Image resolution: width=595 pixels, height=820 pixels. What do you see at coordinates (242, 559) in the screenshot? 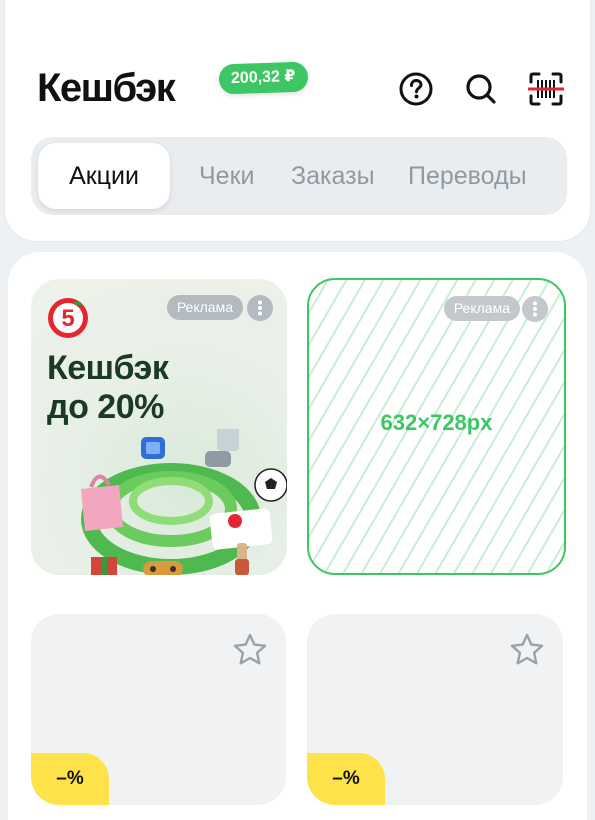
I see `bottle-icon` at bounding box center [242, 559].